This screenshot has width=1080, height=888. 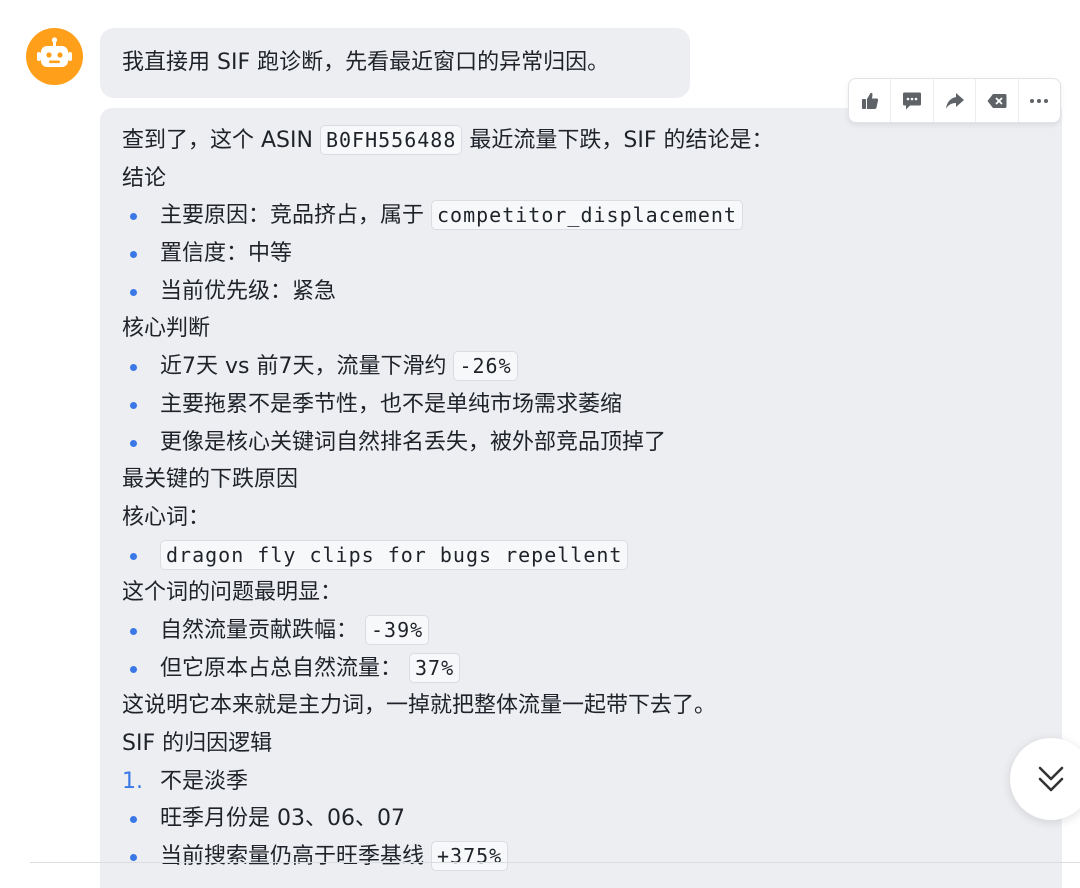 I want to click on list-item: 自然流量贡献跌幅： -39%, so click(x=580, y=631).